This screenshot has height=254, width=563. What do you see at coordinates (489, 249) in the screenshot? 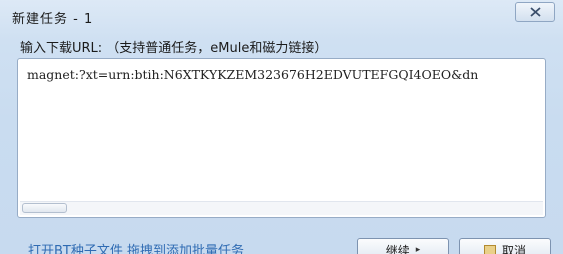
I see `cancel-icon` at bounding box center [489, 249].